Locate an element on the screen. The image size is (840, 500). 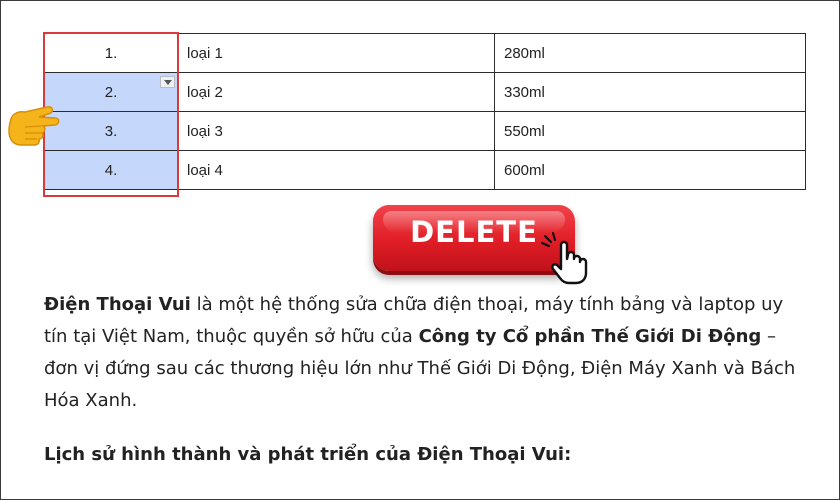
table-row: 1. loại 1 280ml is located at coordinates (425, 53).